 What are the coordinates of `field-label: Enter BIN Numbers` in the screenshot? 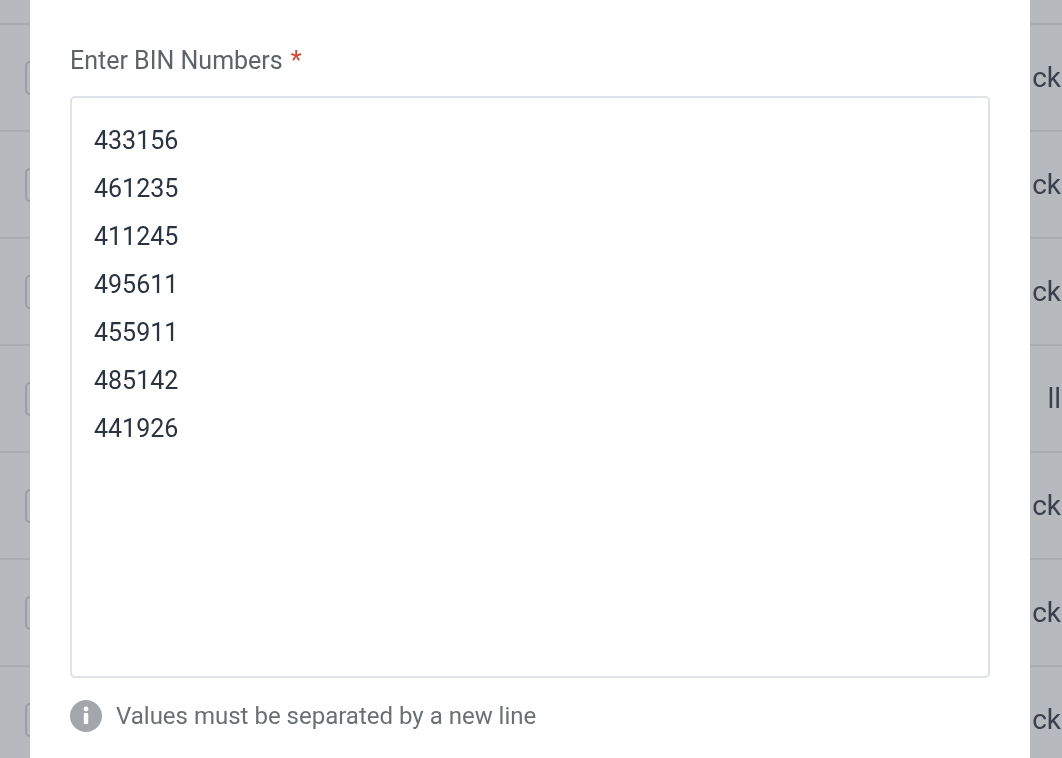 It's located at (176, 61).